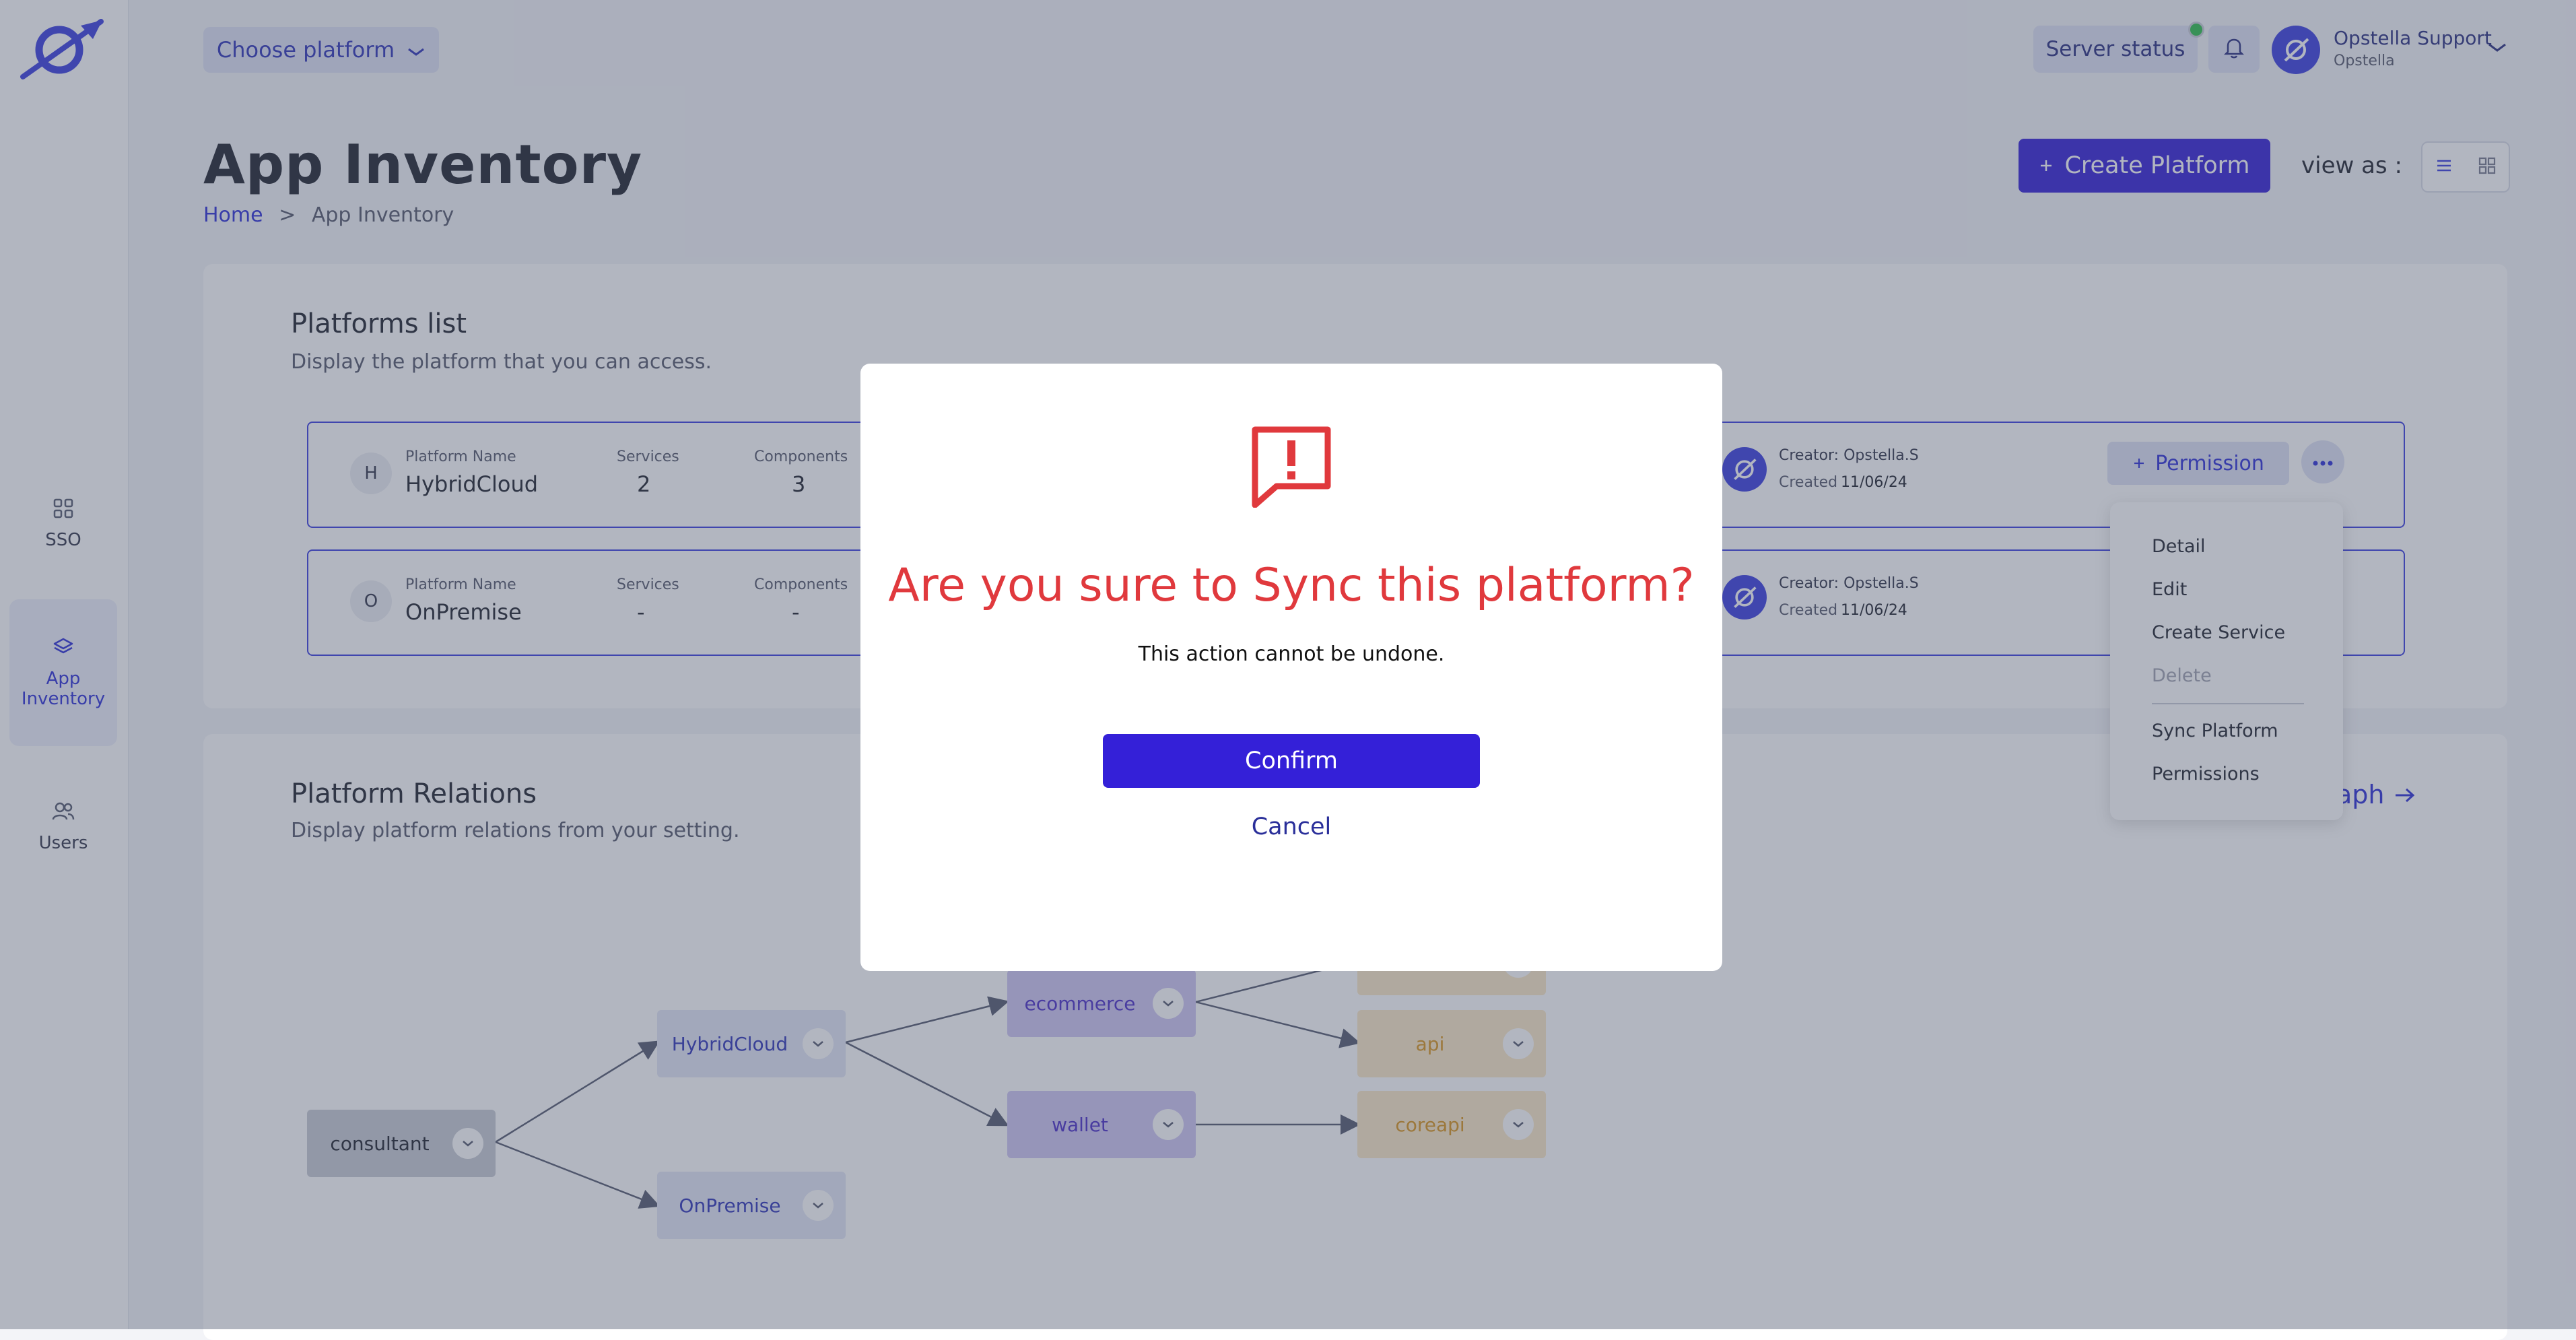 The height and width of the screenshot is (1340, 2576). I want to click on cancel-button: Cancel, so click(1291, 827).